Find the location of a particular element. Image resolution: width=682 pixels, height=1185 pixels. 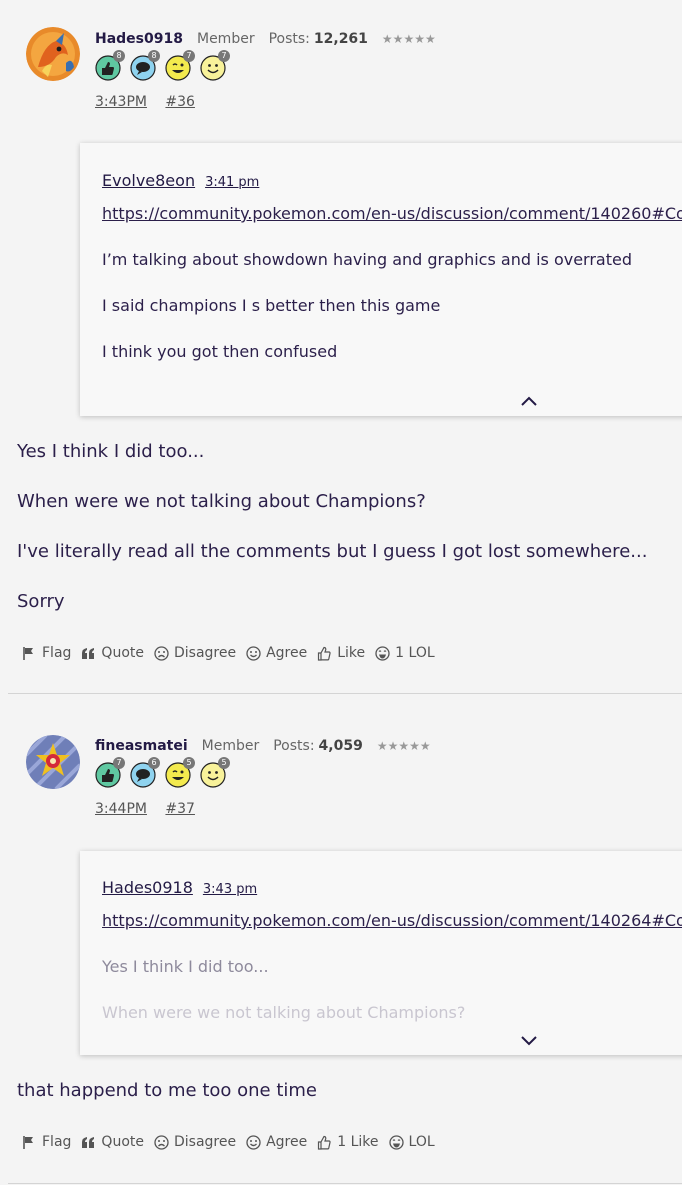

username: fineasmatei is located at coordinates (141, 746).